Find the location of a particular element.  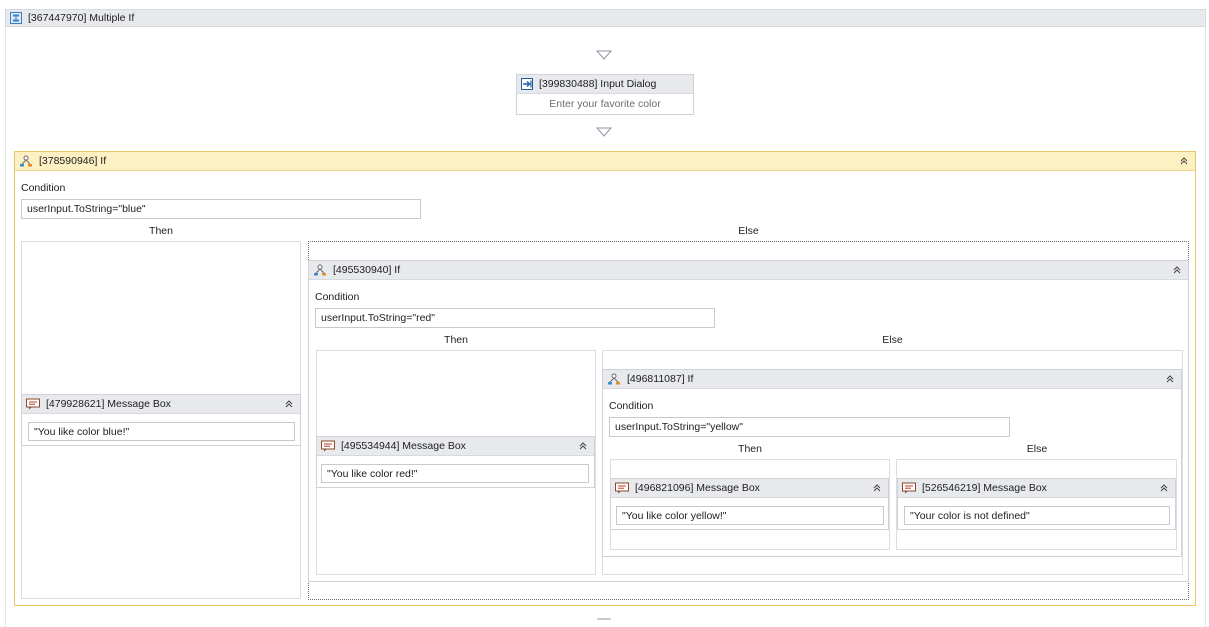

input-dialog-title: [399830488] Input Dialog is located at coordinates (598, 84).